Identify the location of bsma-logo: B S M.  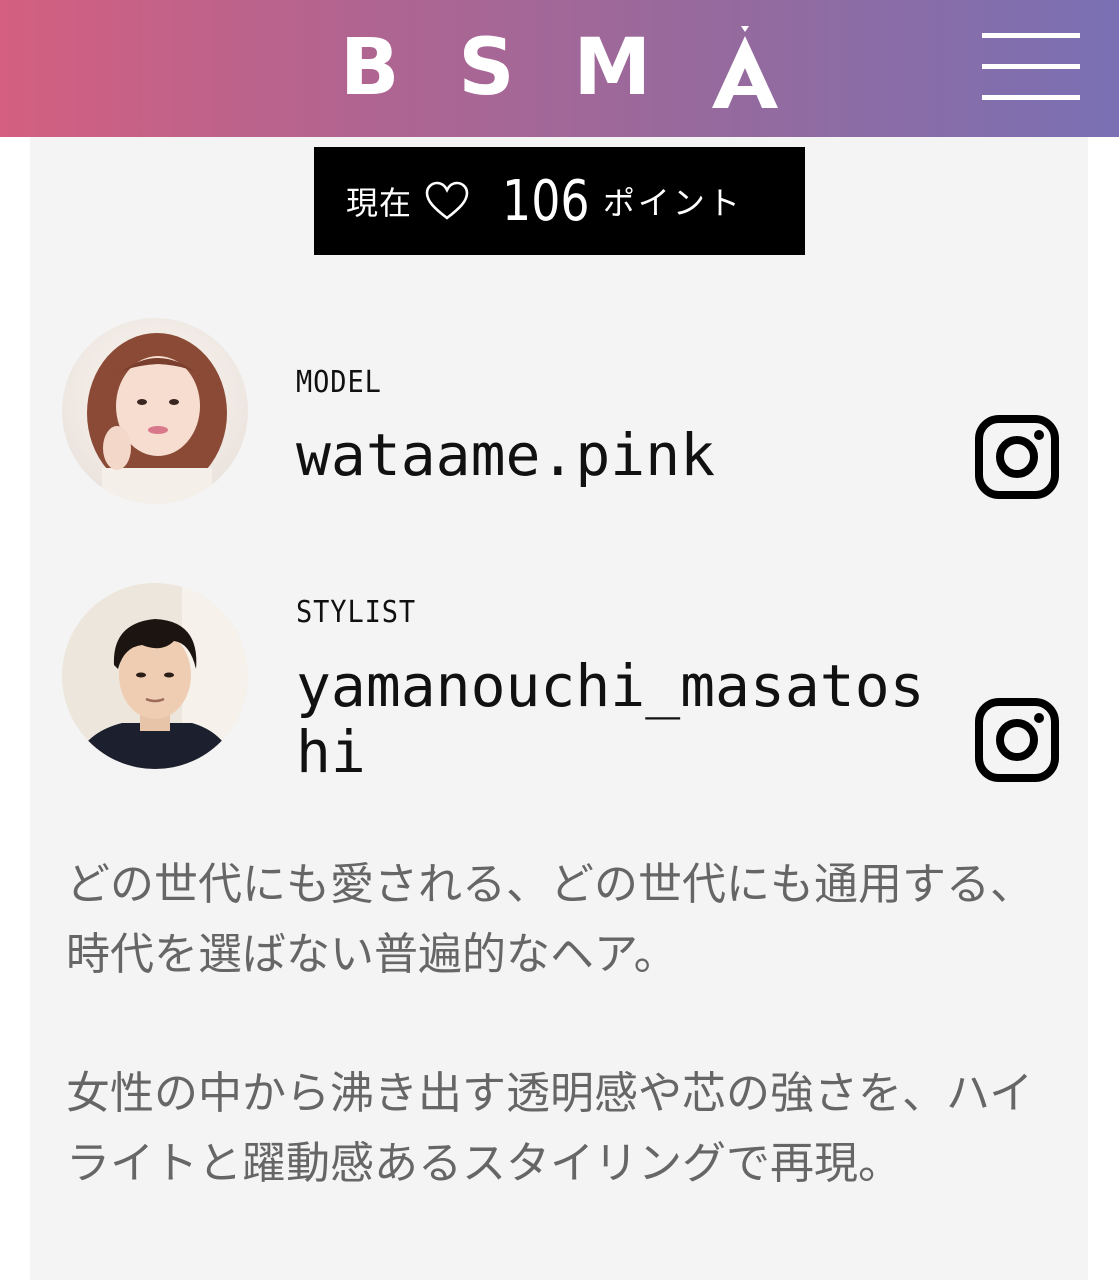
(560, 68).